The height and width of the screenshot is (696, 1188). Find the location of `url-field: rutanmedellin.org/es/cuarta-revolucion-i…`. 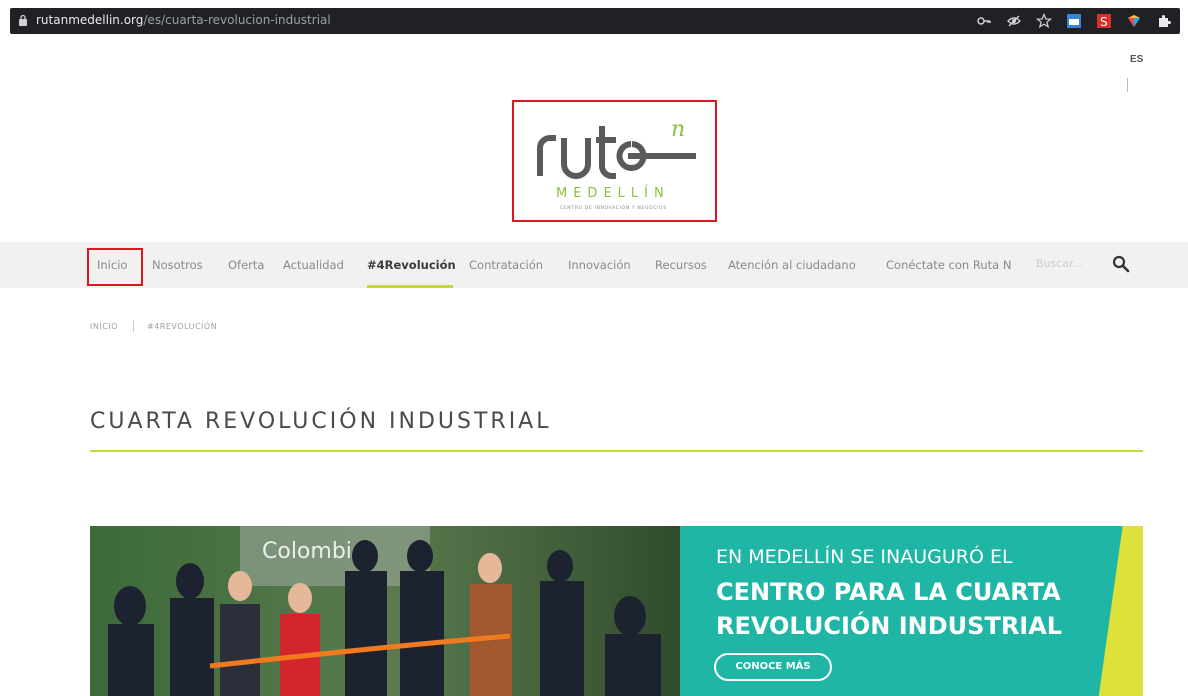

url-field: rutanmedellin.org/es/cuarta-revolucion-i… is located at coordinates (595, 21).